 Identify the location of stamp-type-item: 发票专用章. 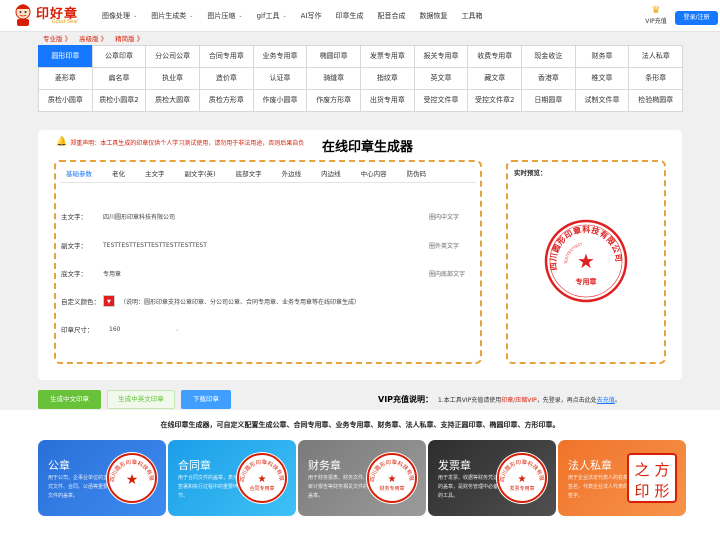
(387, 56).